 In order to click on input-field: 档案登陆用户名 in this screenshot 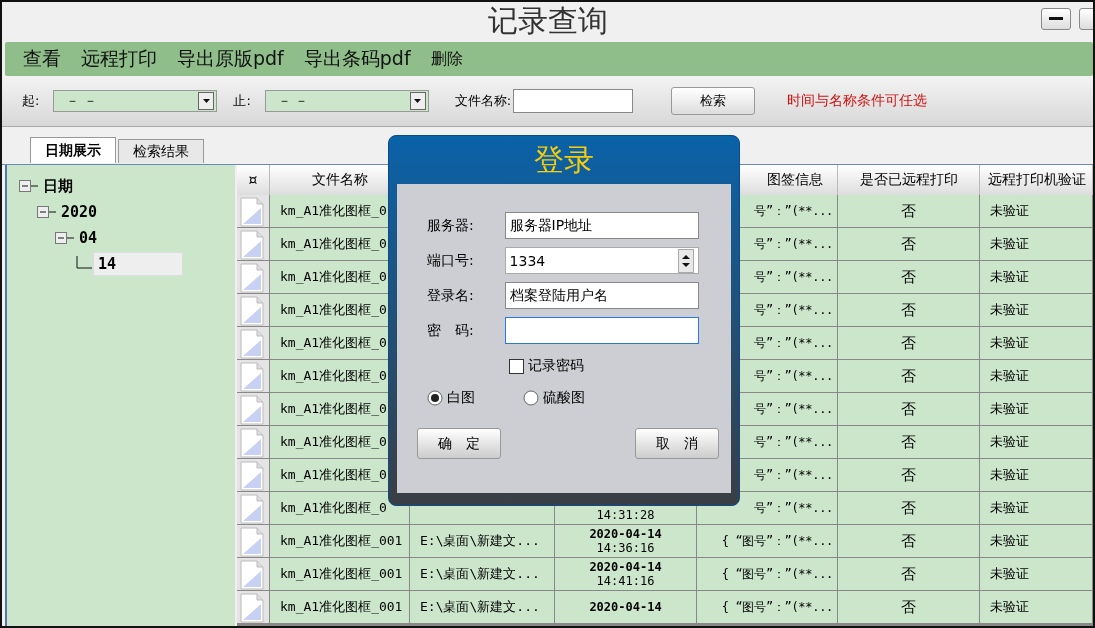, I will do `click(601, 295)`.